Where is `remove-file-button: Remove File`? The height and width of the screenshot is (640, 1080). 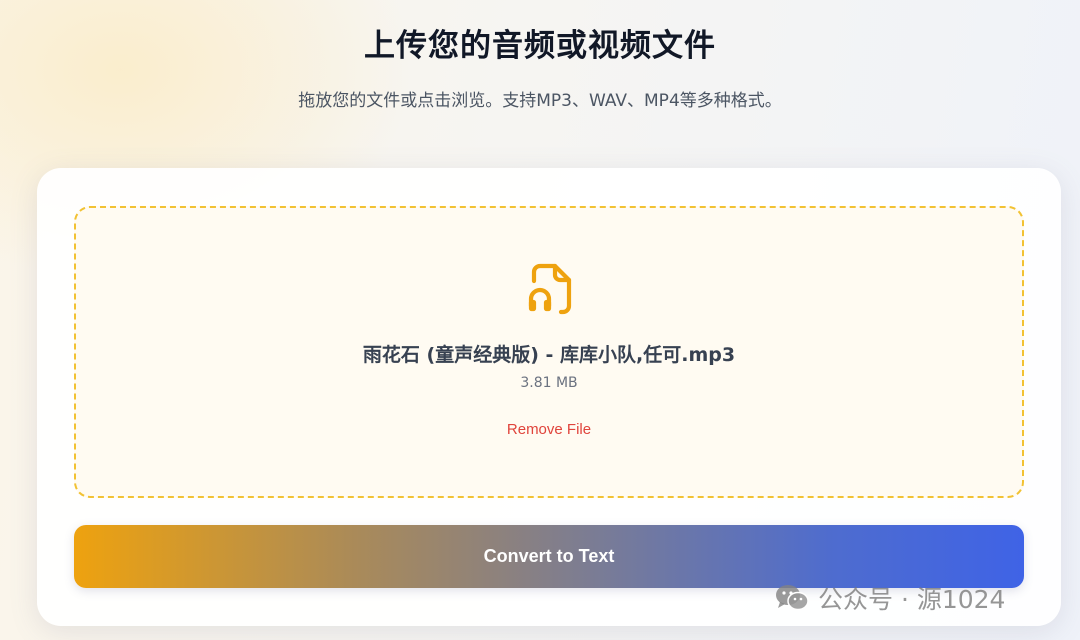
remove-file-button: Remove File is located at coordinates (549, 430).